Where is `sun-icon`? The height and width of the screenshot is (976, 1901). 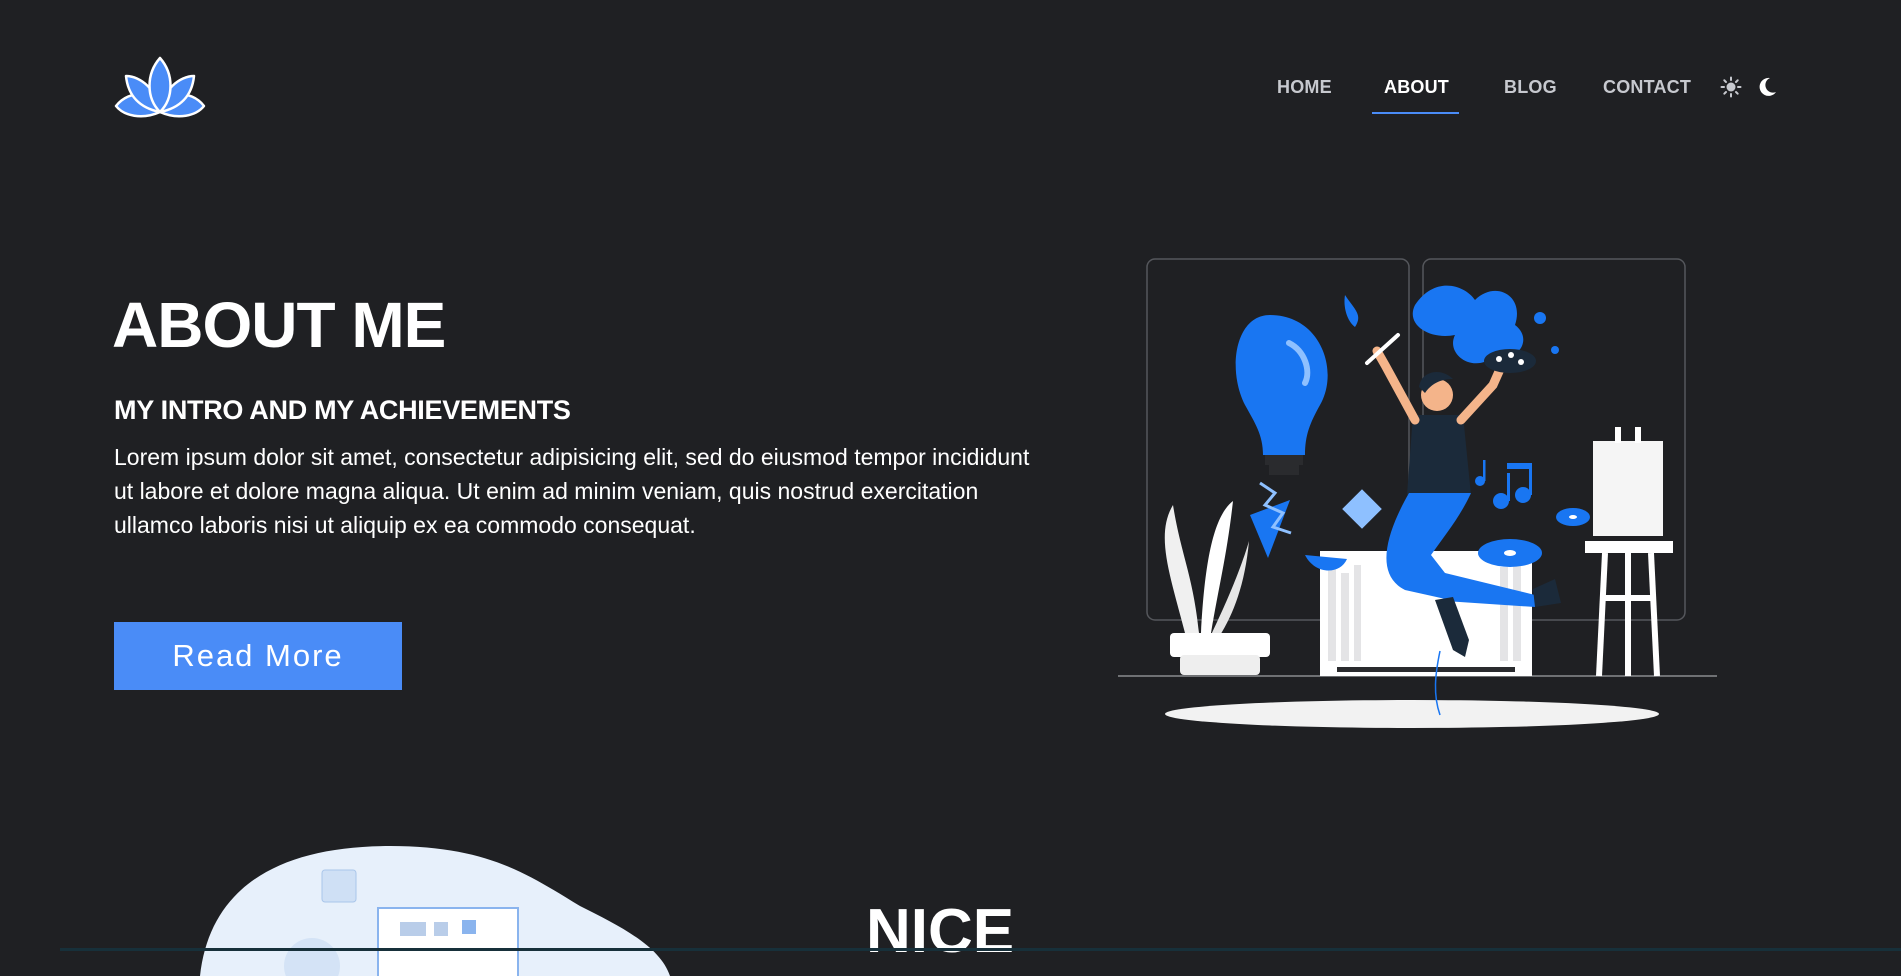
sun-icon is located at coordinates (1731, 87).